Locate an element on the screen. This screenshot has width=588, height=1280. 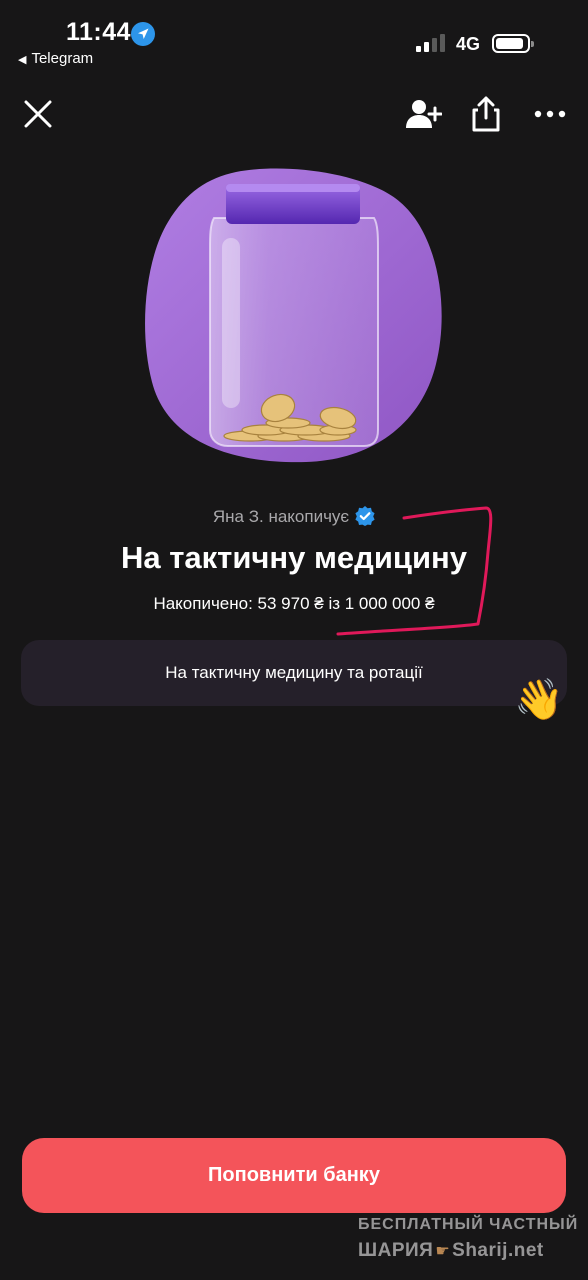
back-app-label: Telegram is located at coordinates (62, 58).